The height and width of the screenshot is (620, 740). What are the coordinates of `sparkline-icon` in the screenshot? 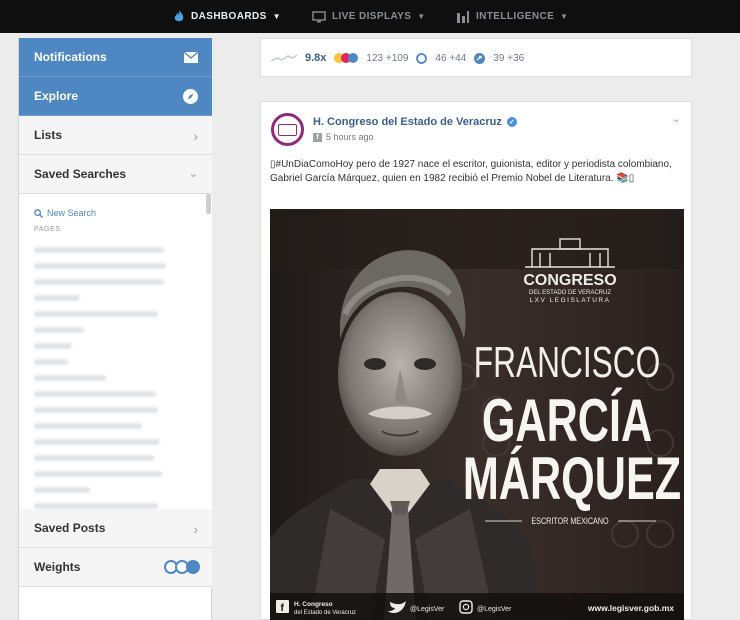 It's located at (284, 58).